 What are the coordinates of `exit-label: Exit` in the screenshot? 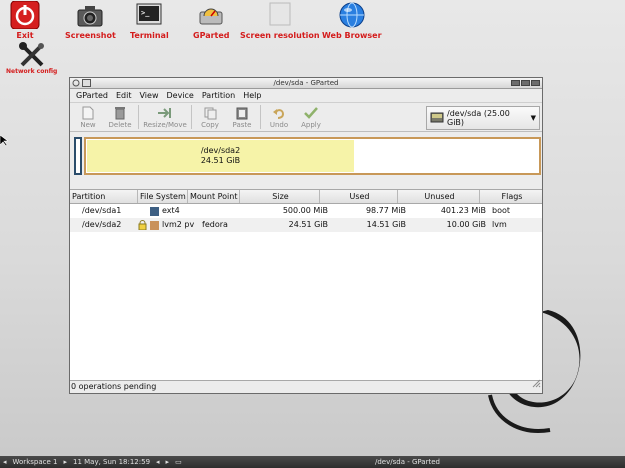 It's located at (25, 35).